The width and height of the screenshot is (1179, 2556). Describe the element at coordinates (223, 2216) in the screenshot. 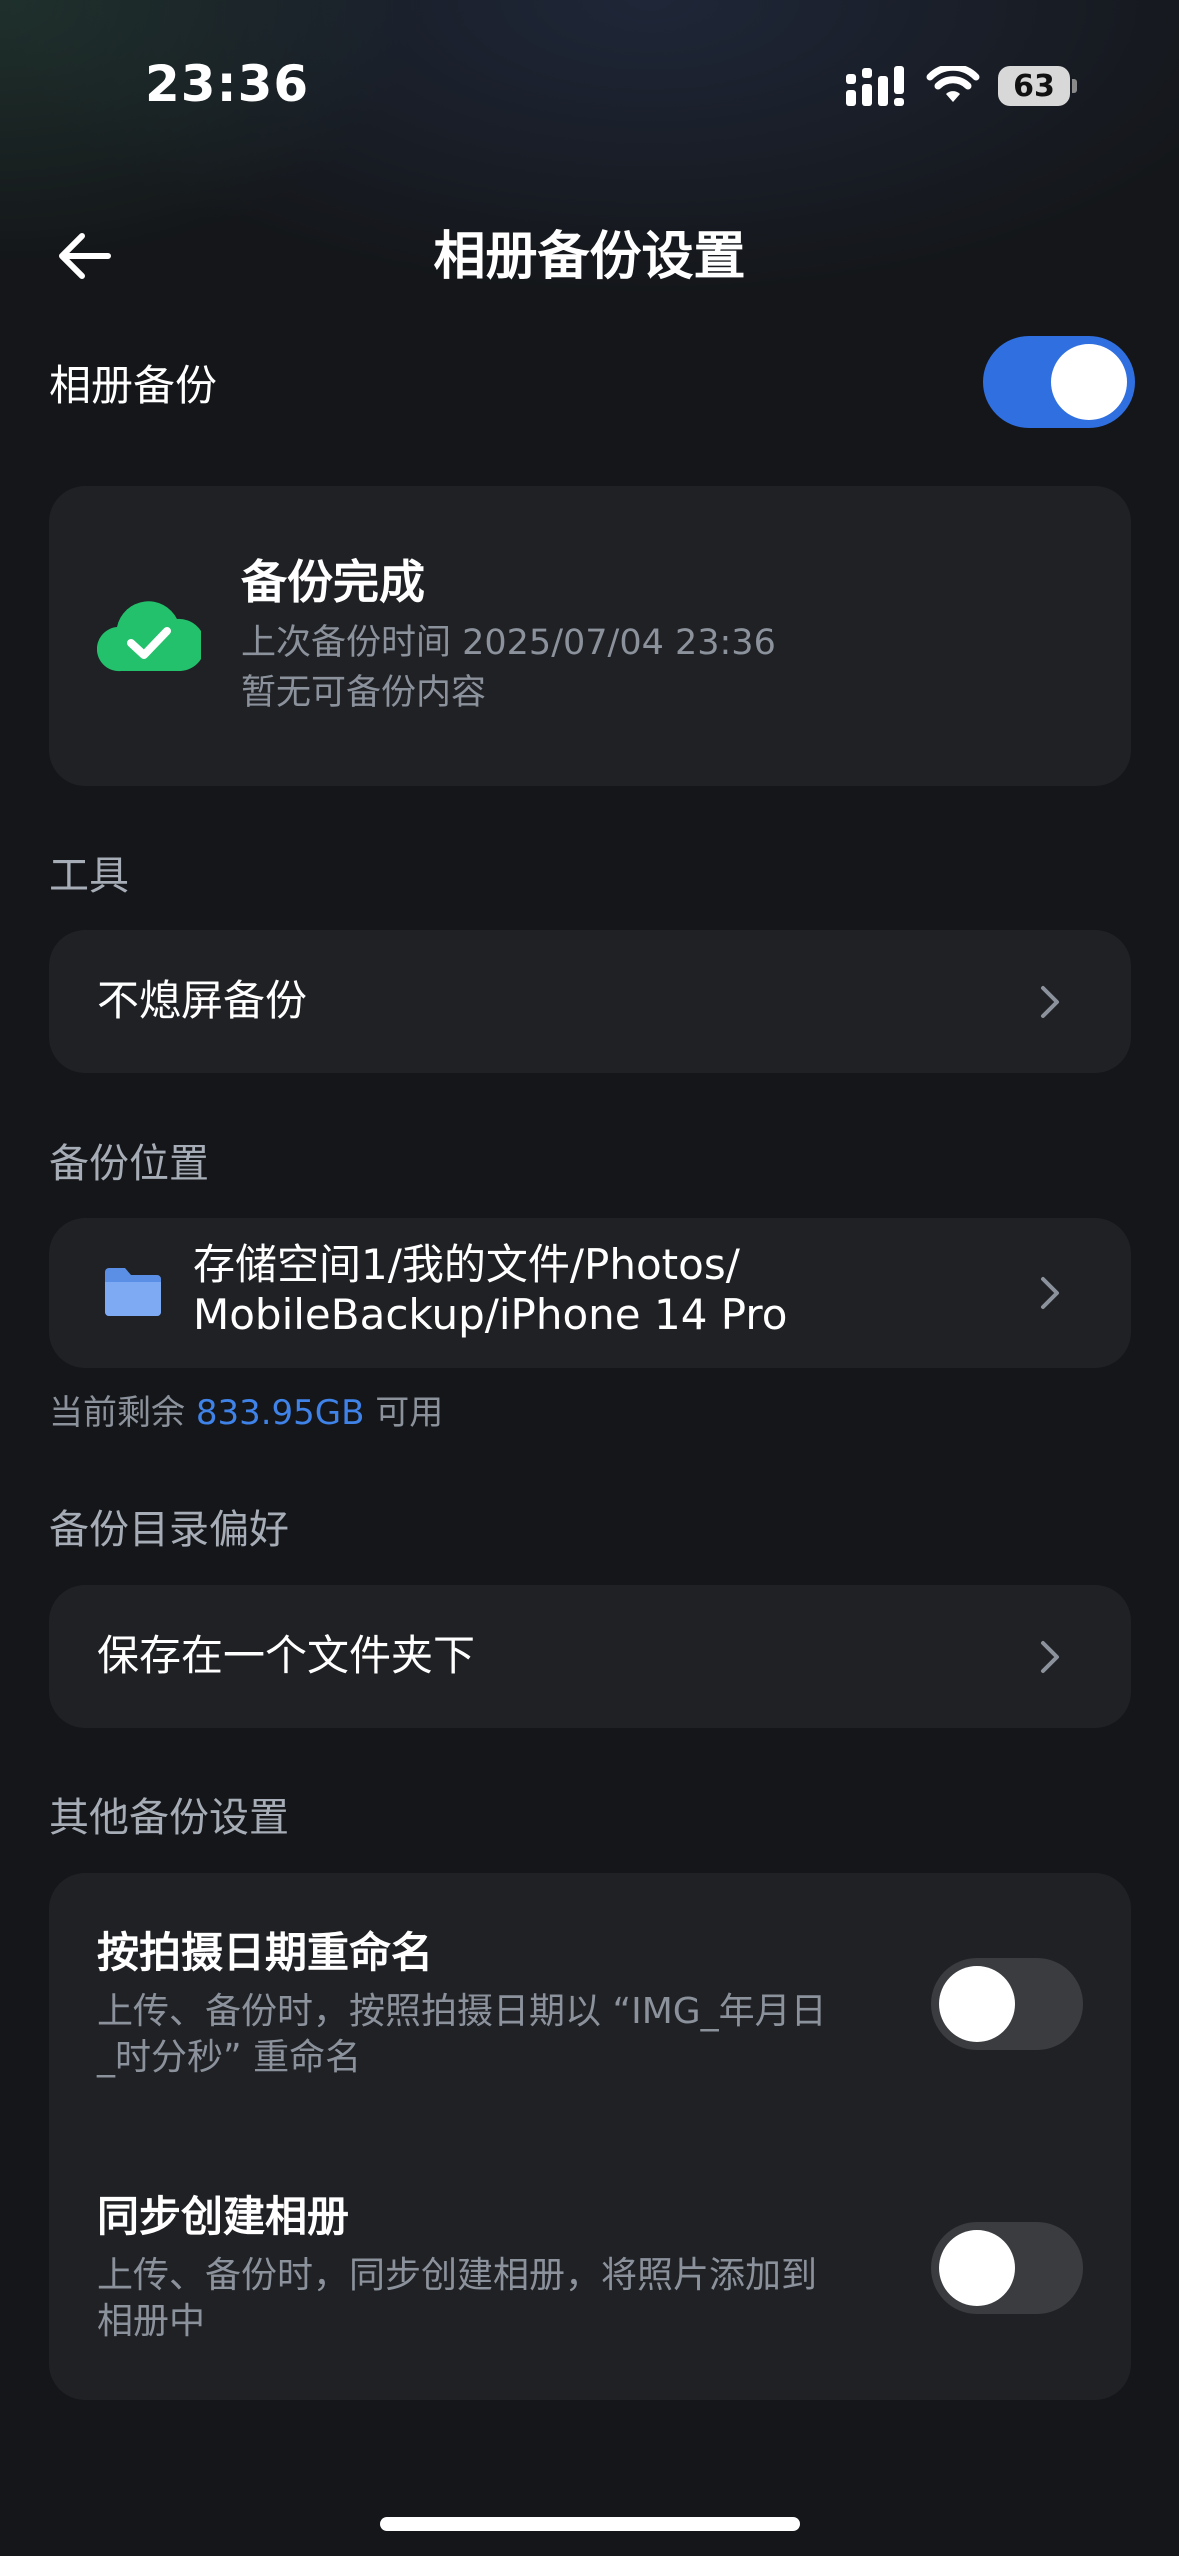

I see `sync-album-title: 同步创建相册` at that location.